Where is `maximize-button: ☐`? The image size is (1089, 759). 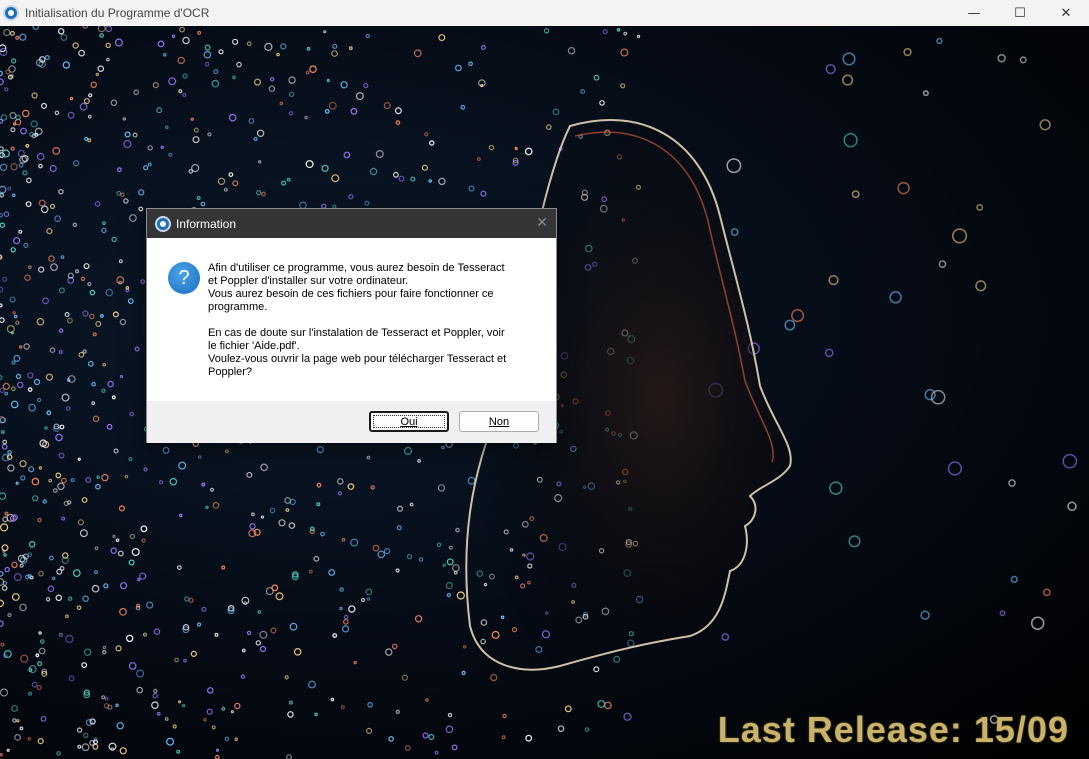
maximize-button: ☐ is located at coordinates (1020, 13).